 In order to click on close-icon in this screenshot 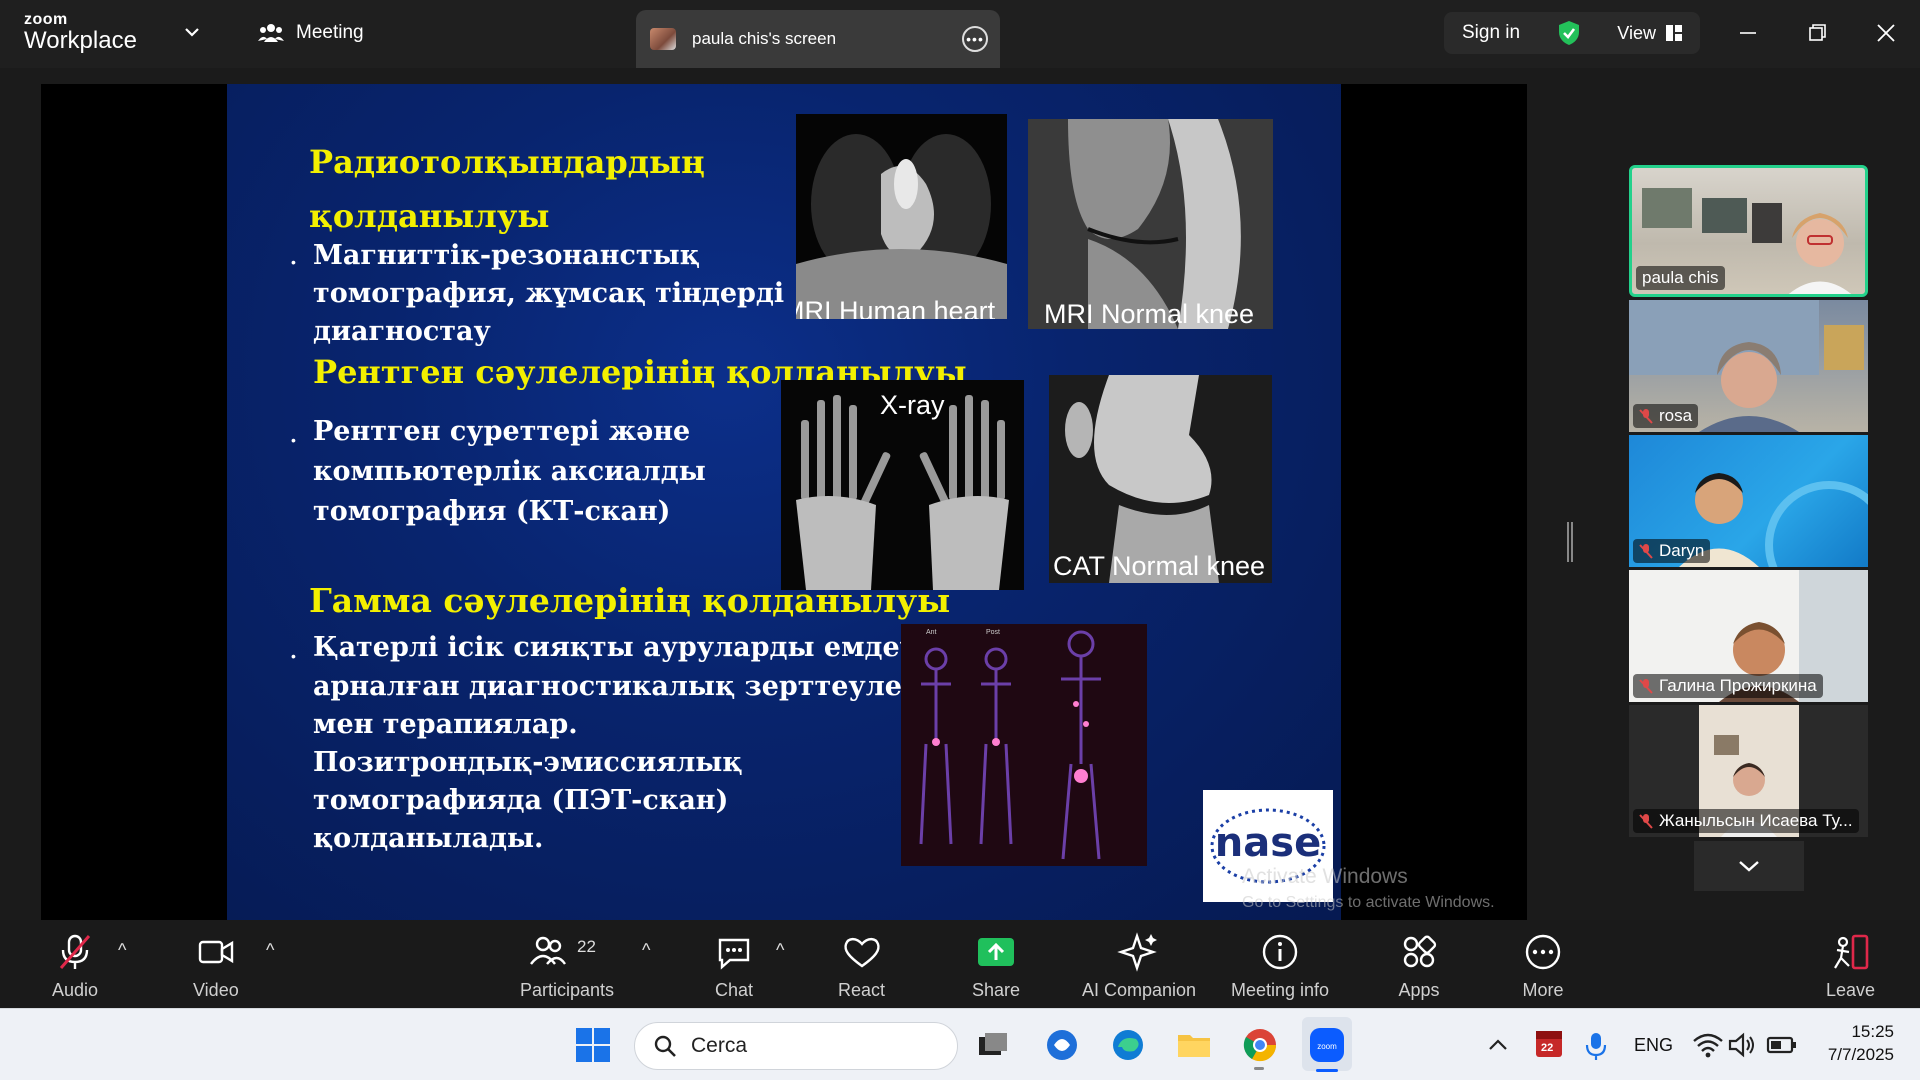, I will do `click(1886, 33)`.